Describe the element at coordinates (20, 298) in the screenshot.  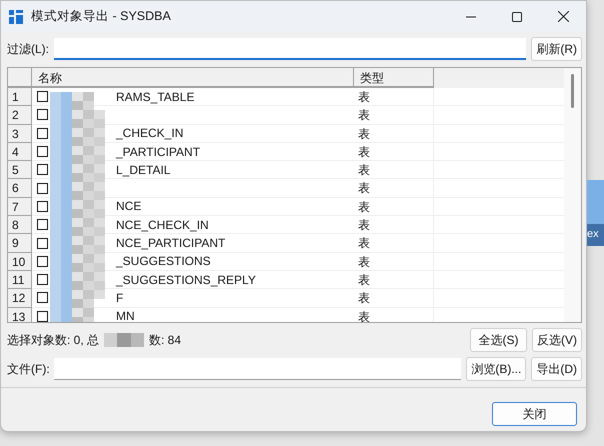
I see `row-number: 12` at that location.